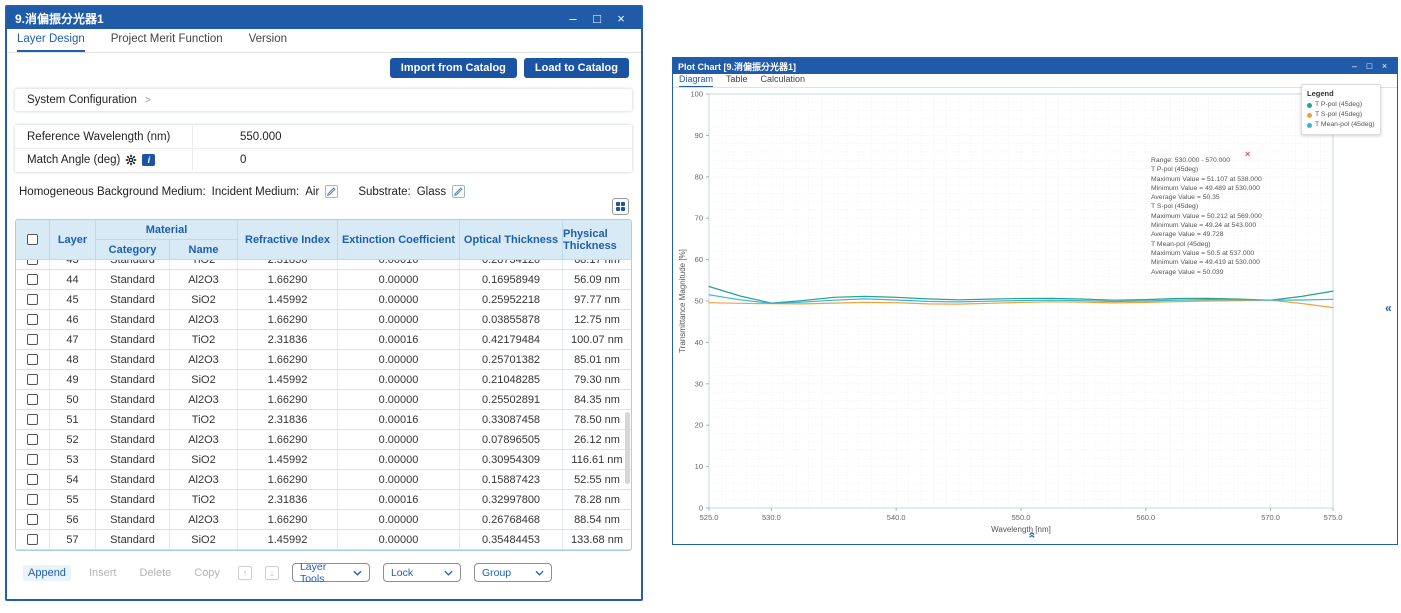 The height and width of the screenshot is (613, 1401). Describe the element at coordinates (32, 239) in the screenshot. I see `select-all-checkbox` at that location.